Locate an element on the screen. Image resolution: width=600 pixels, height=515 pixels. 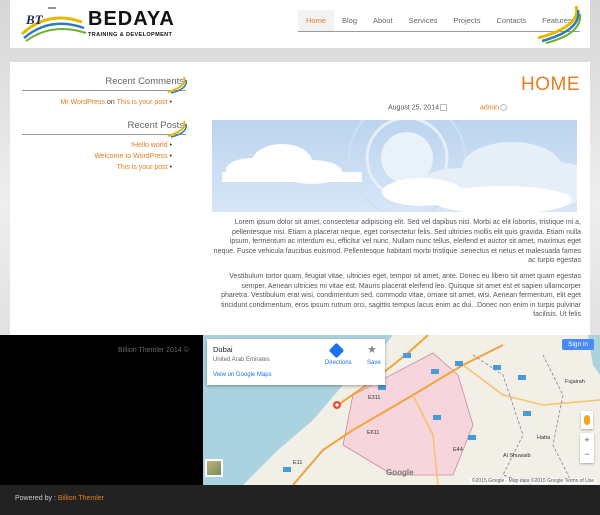
powered-by-label: Powered by : is located at coordinates (35, 498).